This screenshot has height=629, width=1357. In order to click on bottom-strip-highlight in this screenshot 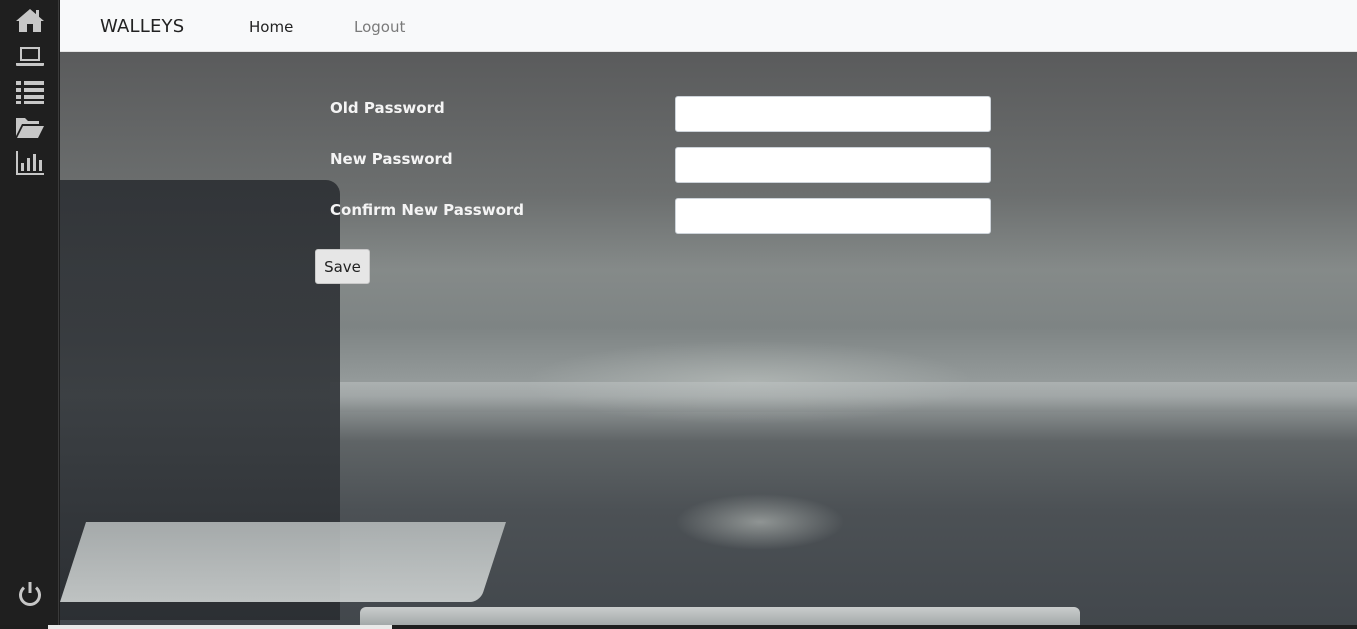, I will do `click(220, 627)`.